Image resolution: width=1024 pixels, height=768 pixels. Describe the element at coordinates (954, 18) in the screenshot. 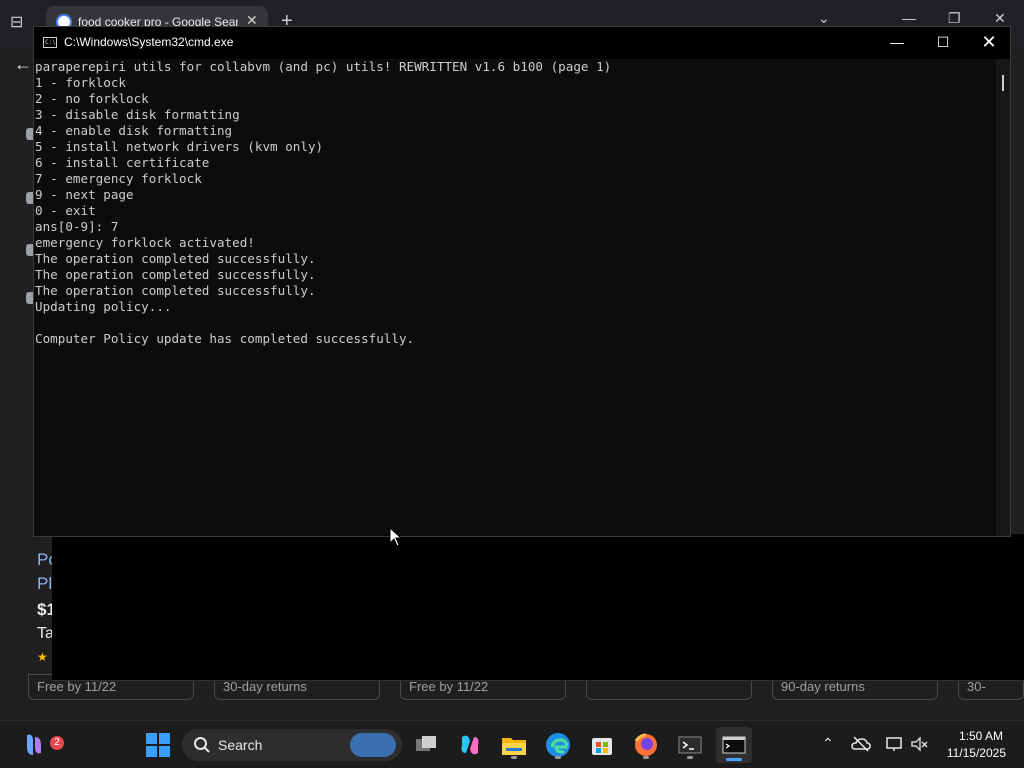

I see `browser-restore-icon: ❐` at that location.